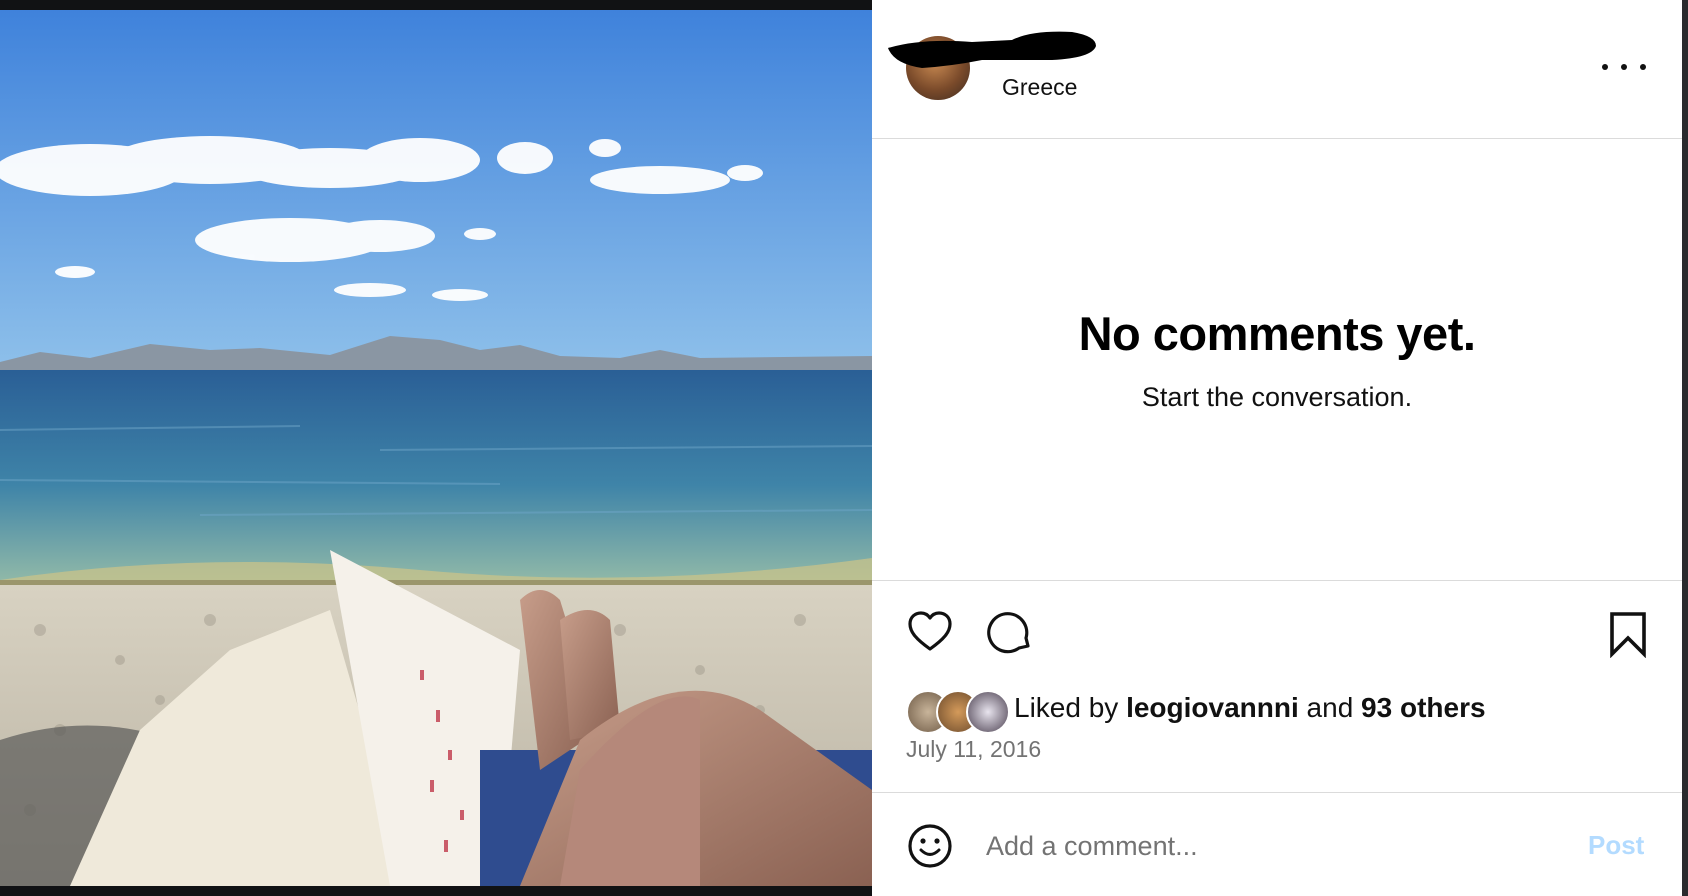  What do you see at coordinates (930, 846) in the screenshot?
I see `smiley-face-icon` at bounding box center [930, 846].